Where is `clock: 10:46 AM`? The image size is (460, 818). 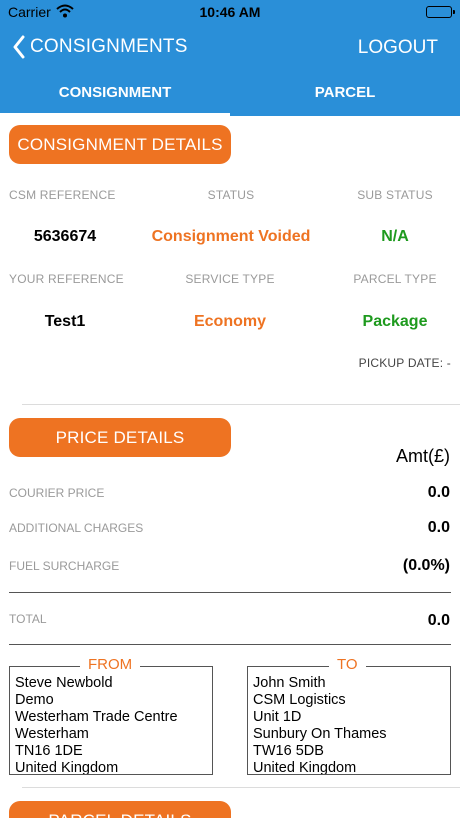 clock: 10:46 AM is located at coordinates (230, 12).